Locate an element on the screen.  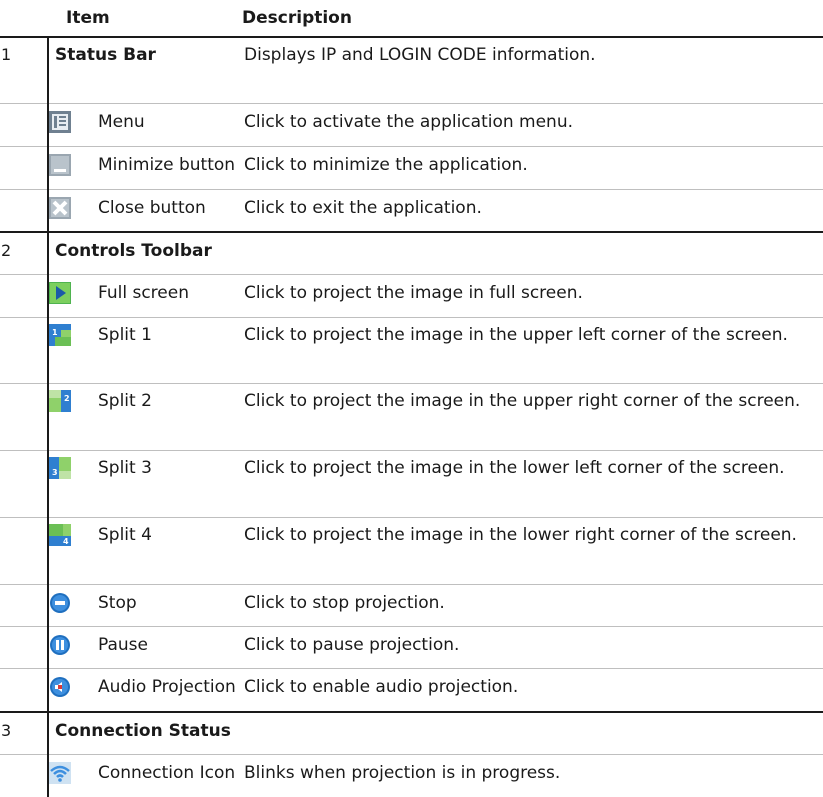
table-row: Stop Click to stop projection. is located at coordinates (411, 606).